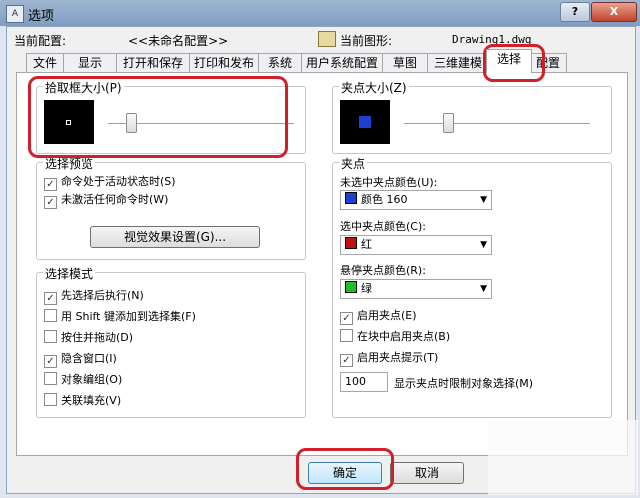  What do you see at coordinates (91, 400) in the screenshot?
I see `checkbox-label: 关联填充(V)` at bounding box center [91, 400].